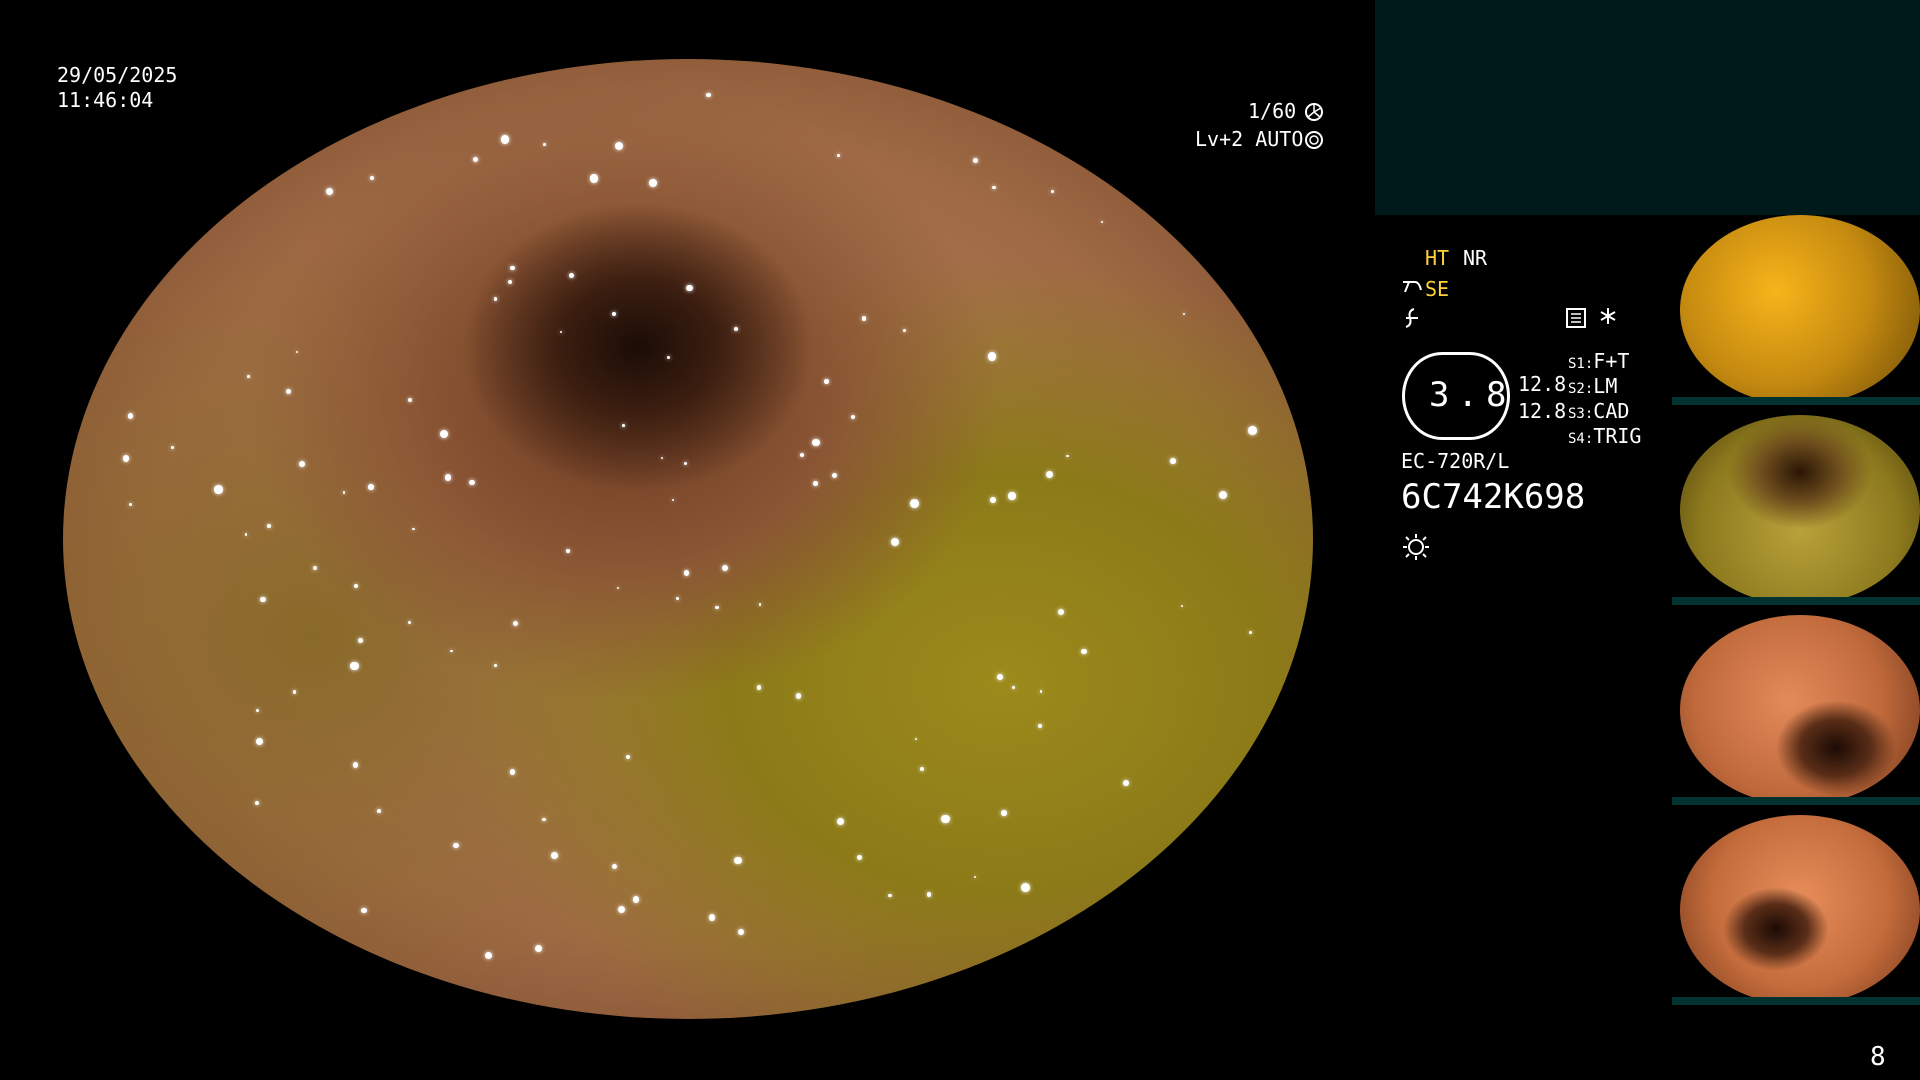 This screenshot has height=1080, width=1920. What do you see at coordinates (1314, 112) in the screenshot?
I see `aperture-icon` at bounding box center [1314, 112].